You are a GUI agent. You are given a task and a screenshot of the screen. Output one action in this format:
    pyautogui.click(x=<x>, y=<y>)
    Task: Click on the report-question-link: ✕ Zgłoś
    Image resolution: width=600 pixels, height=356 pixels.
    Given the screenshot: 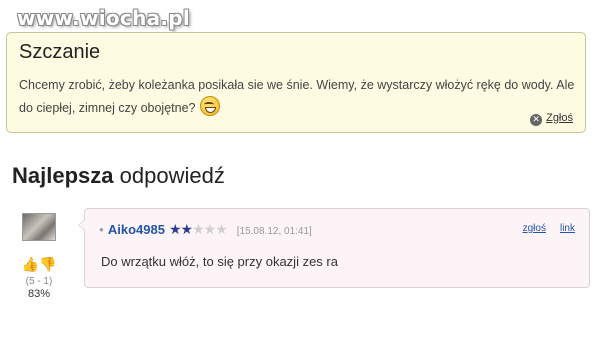 What is the action you would take?
    pyautogui.click(x=551, y=119)
    